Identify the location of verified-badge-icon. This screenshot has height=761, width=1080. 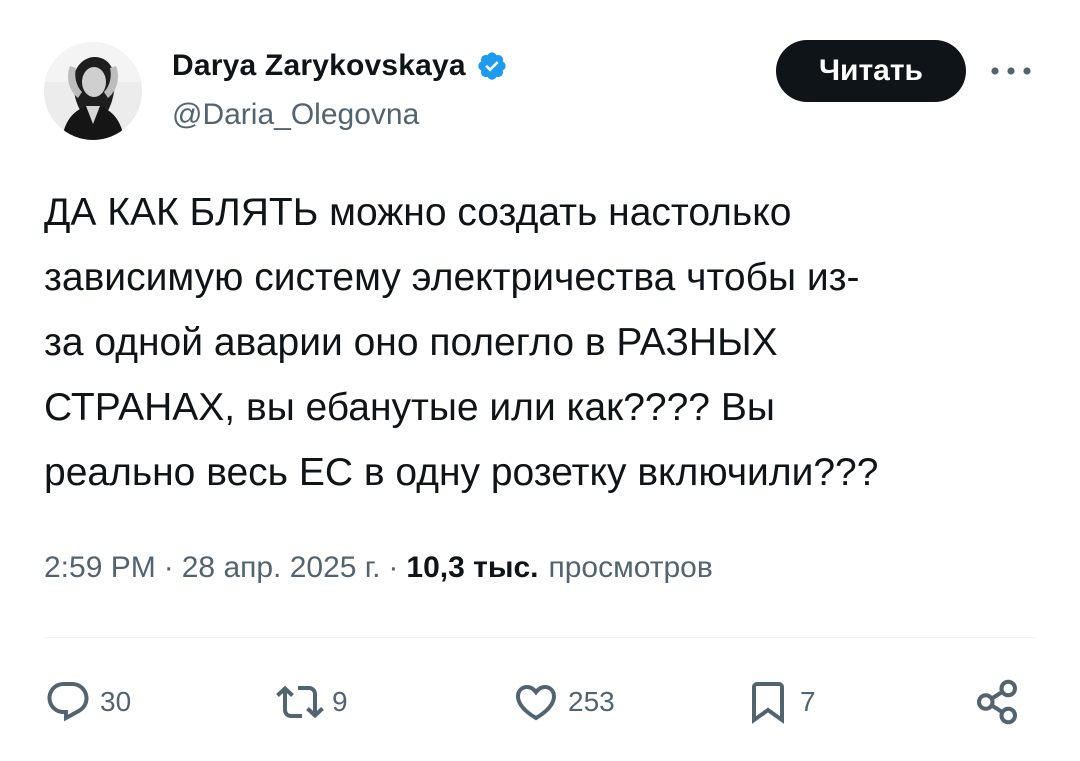
(492, 66).